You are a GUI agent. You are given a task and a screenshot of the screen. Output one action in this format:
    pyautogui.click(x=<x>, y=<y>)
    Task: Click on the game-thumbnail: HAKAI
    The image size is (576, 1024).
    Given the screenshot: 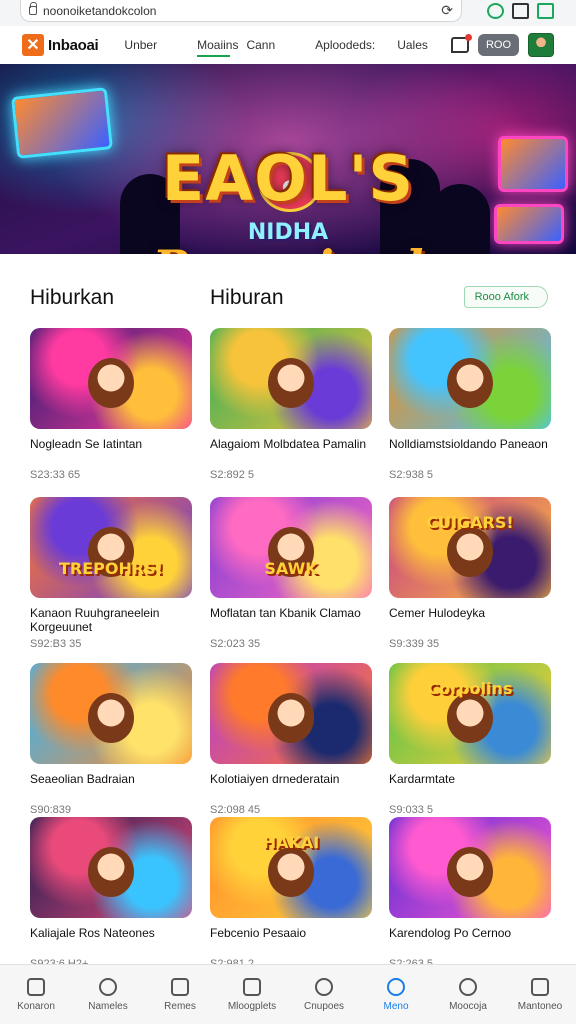 What is the action you would take?
    pyautogui.click(x=291, y=867)
    